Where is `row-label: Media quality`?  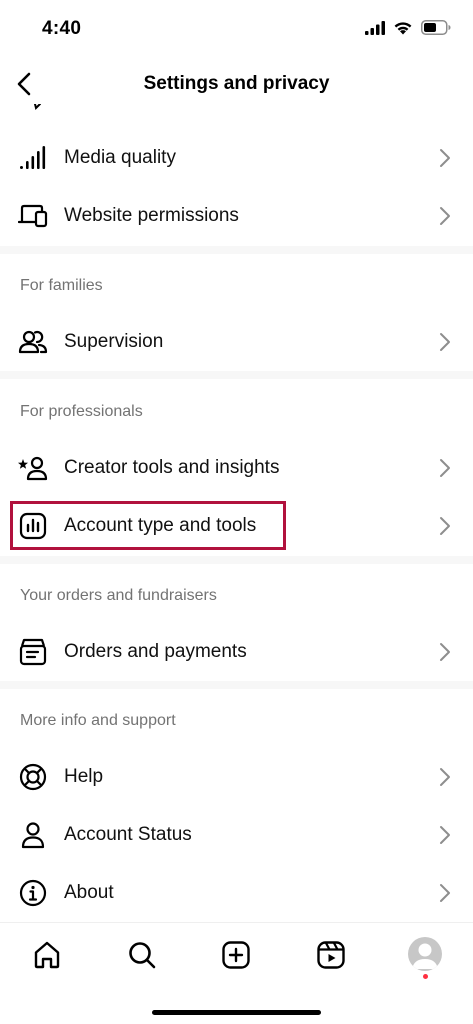
row-label: Media quality is located at coordinates (120, 157).